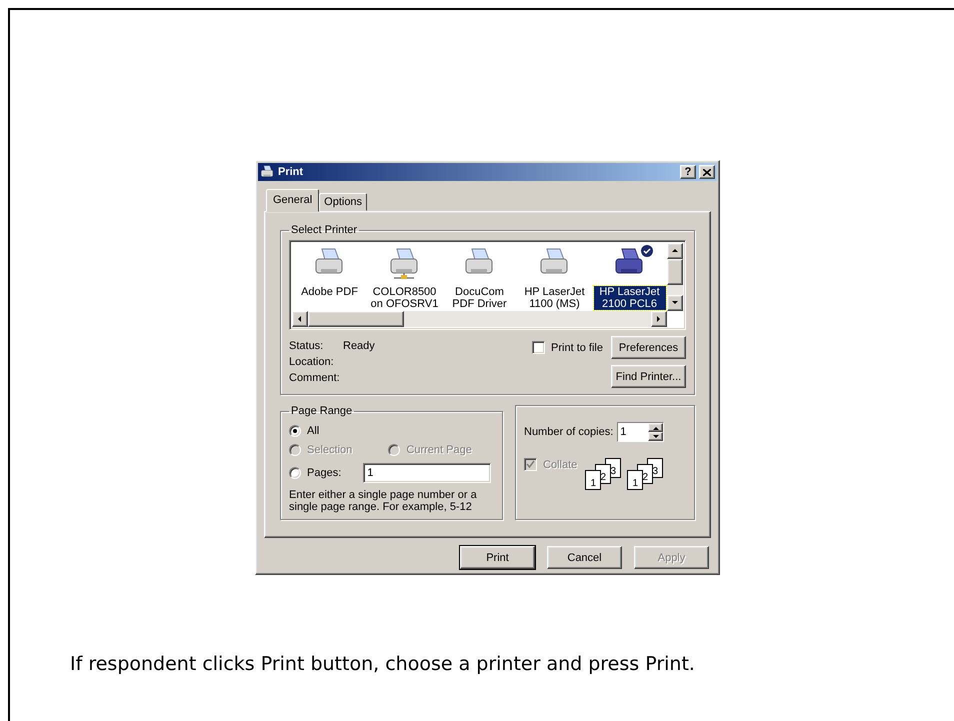 The width and height of the screenshot is (954, 721). What do you see at coordinates (343, 202) in the screenshot?
I see `tab: Options` at bounding box center [343, 202].